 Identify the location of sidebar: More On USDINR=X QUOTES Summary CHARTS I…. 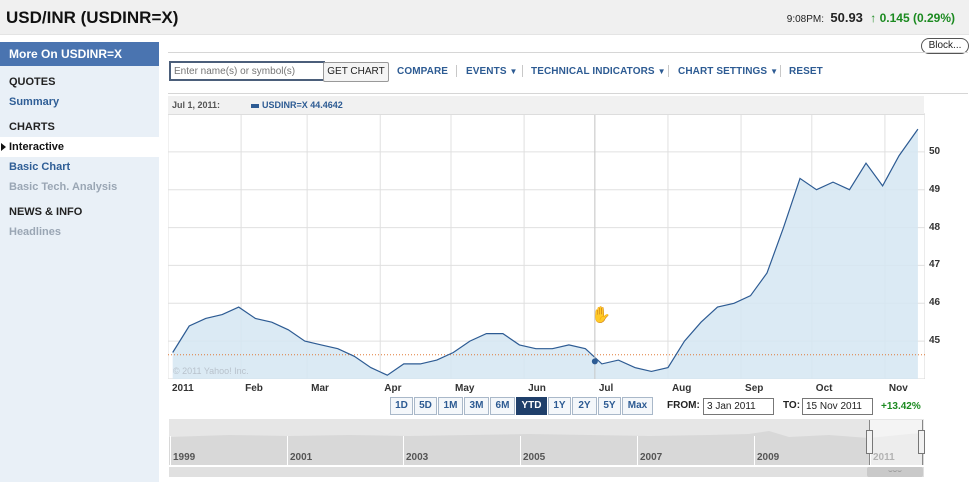
(79, 262).